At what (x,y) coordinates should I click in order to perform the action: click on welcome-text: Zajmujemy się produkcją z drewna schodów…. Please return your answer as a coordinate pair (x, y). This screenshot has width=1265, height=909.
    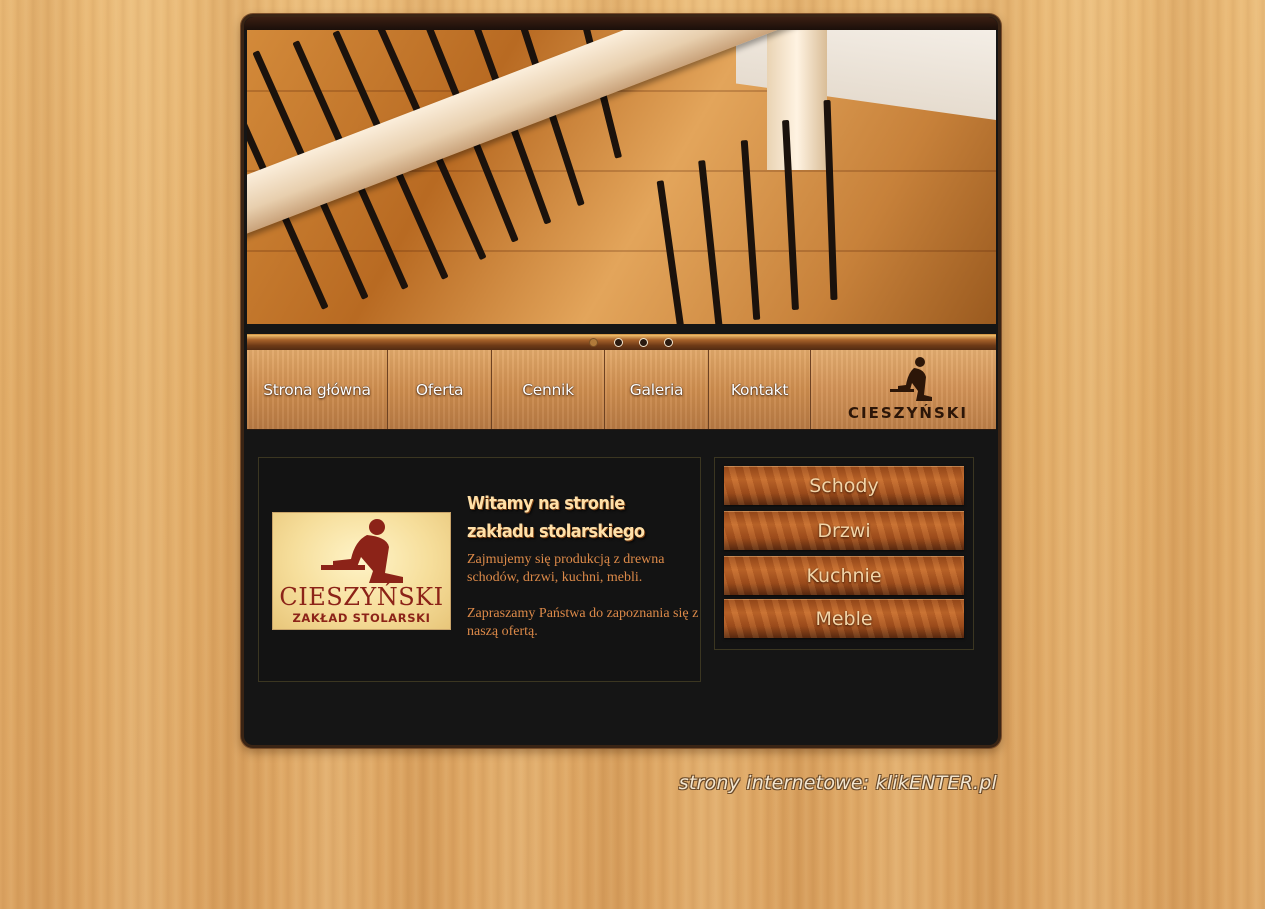
    Looking at the image, I should click on (583, 596).